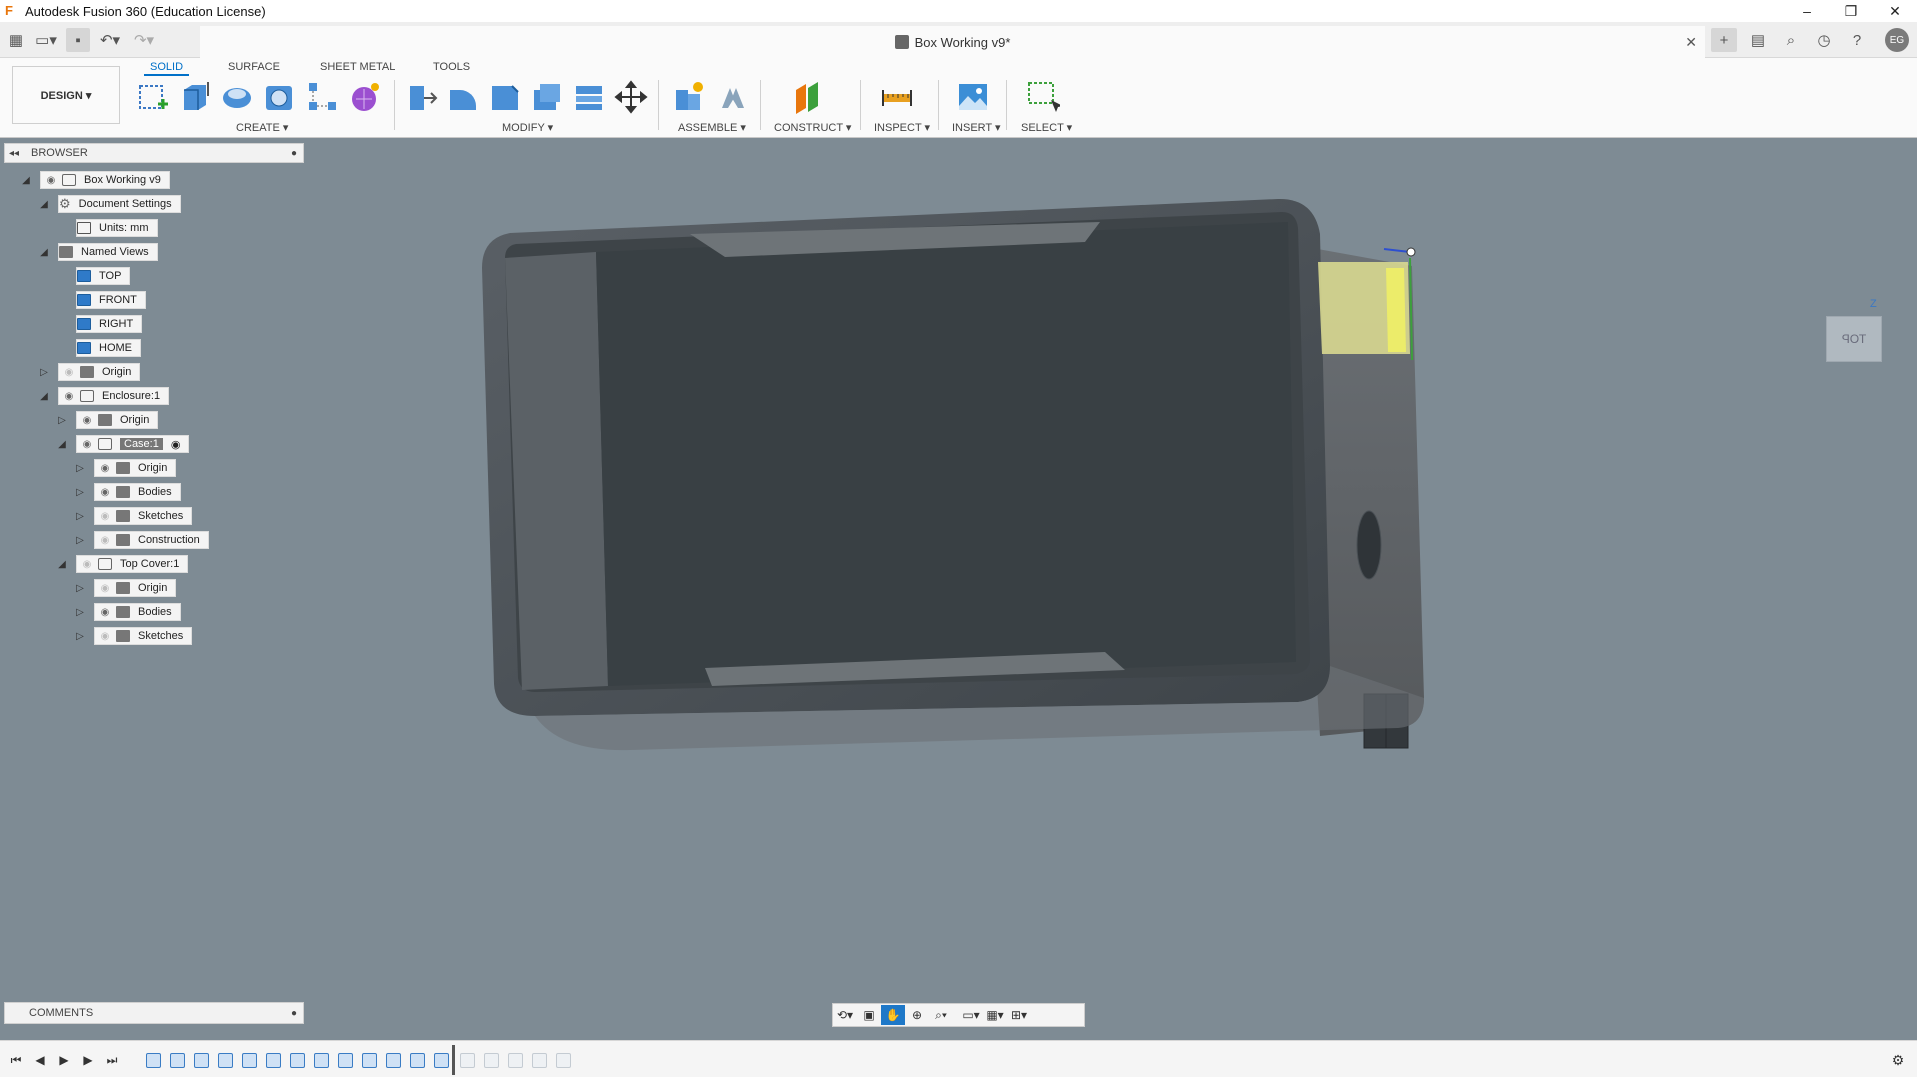  I want to click on fillet-icon, so click(463, 97).